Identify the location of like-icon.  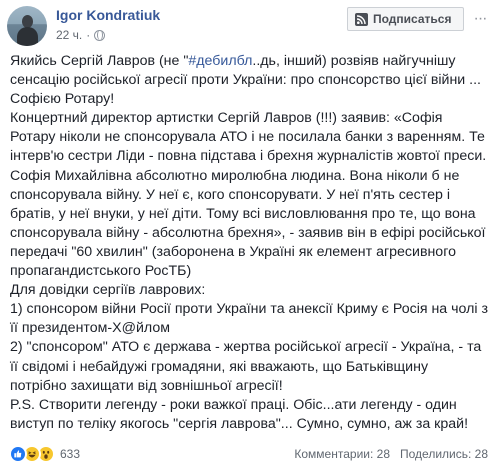
(18, 454).